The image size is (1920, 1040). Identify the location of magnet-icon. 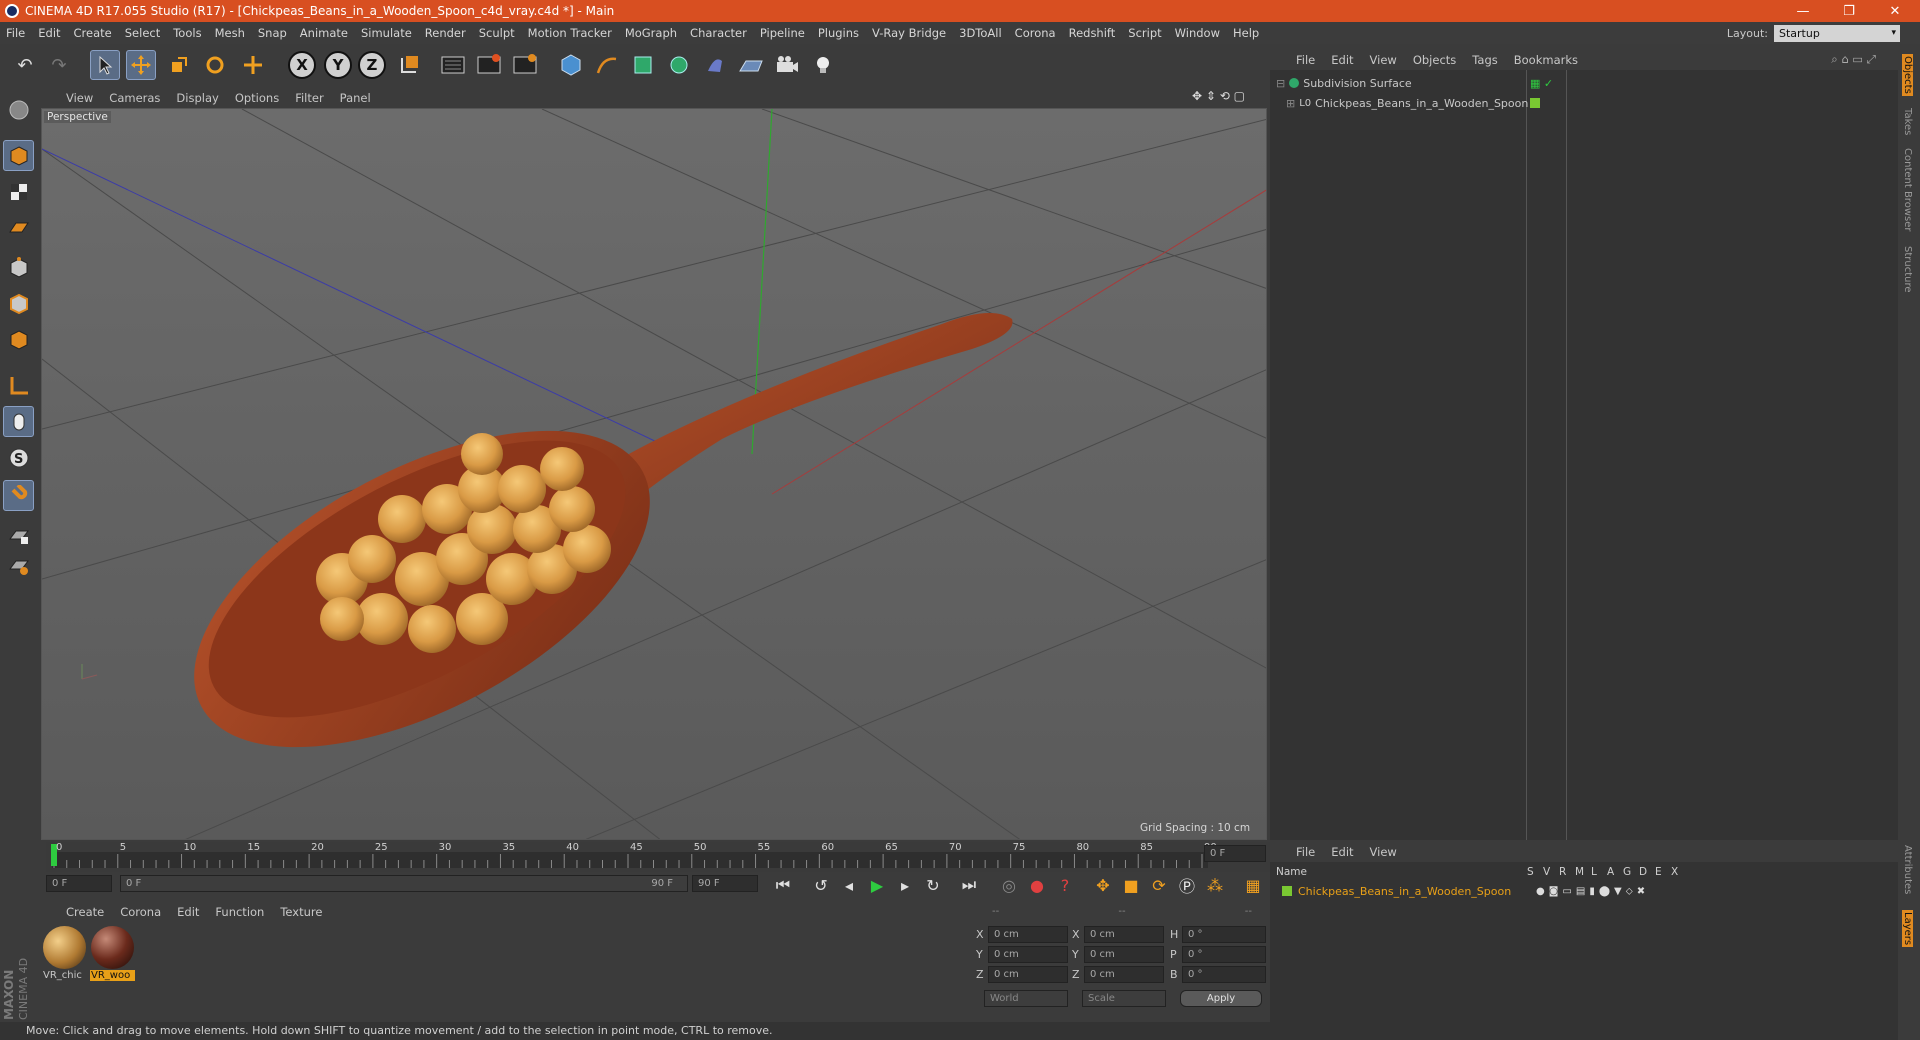
(18, 495).